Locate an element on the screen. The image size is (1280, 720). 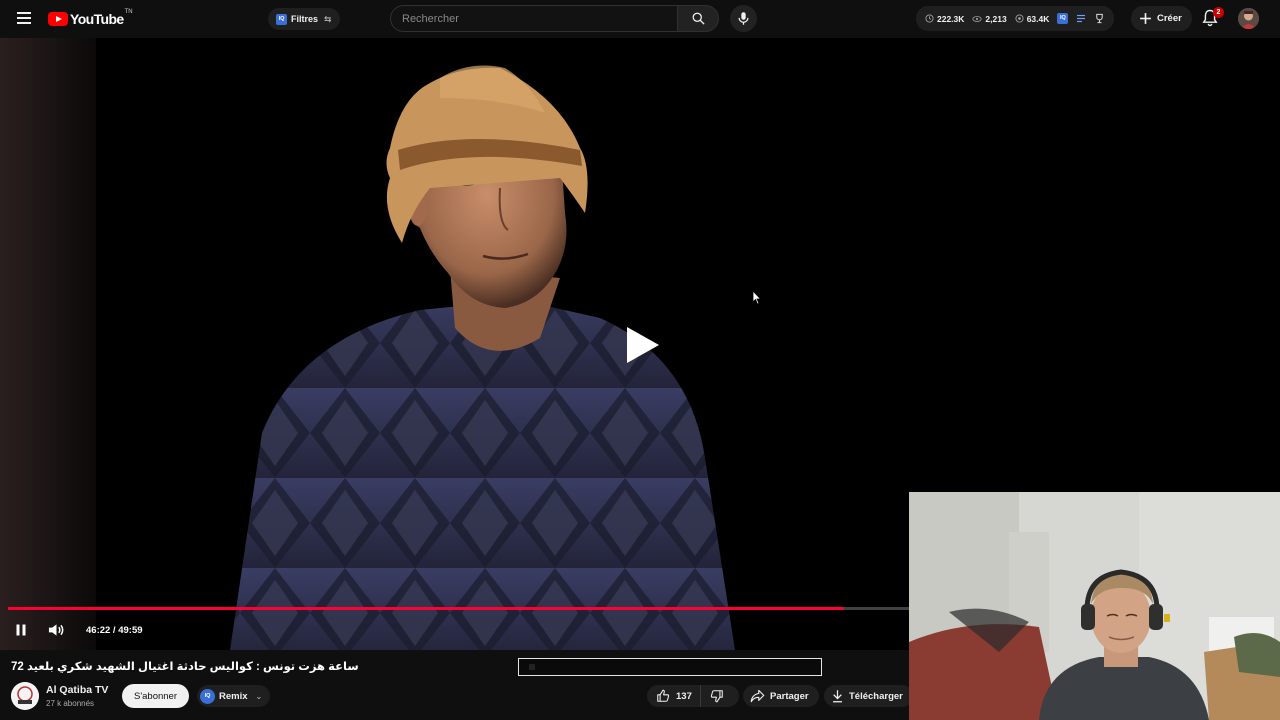
voice-search-button is located at coordinates (743, 18).